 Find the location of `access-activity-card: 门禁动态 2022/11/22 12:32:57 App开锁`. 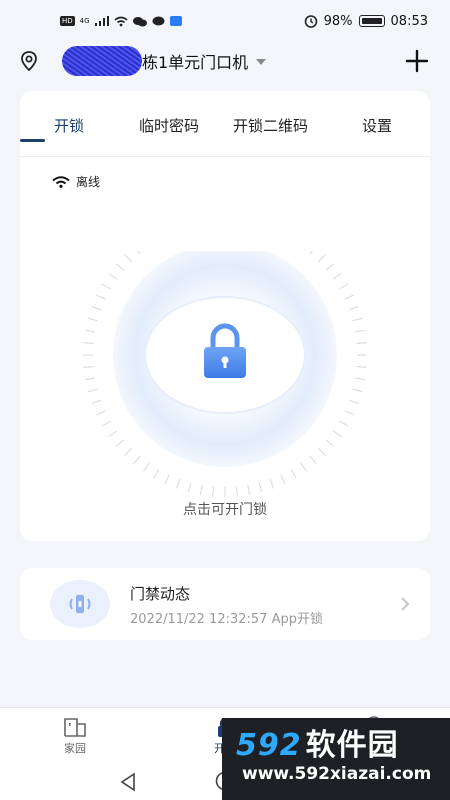

access-activity-card: 门禁动态 2022/11/22 12:32:57 App开锁 is located at coordinates (225, 604).